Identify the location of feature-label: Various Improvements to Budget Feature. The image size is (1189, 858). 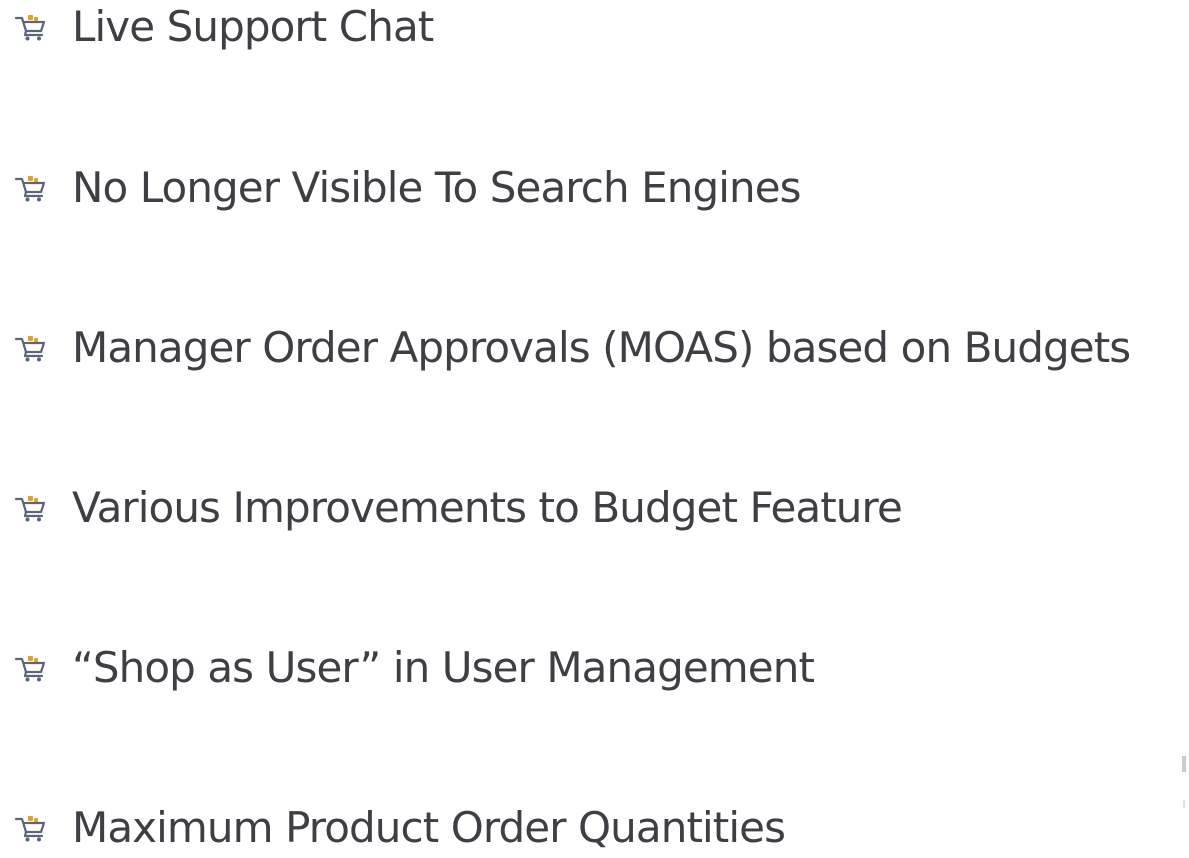
(487, 507).